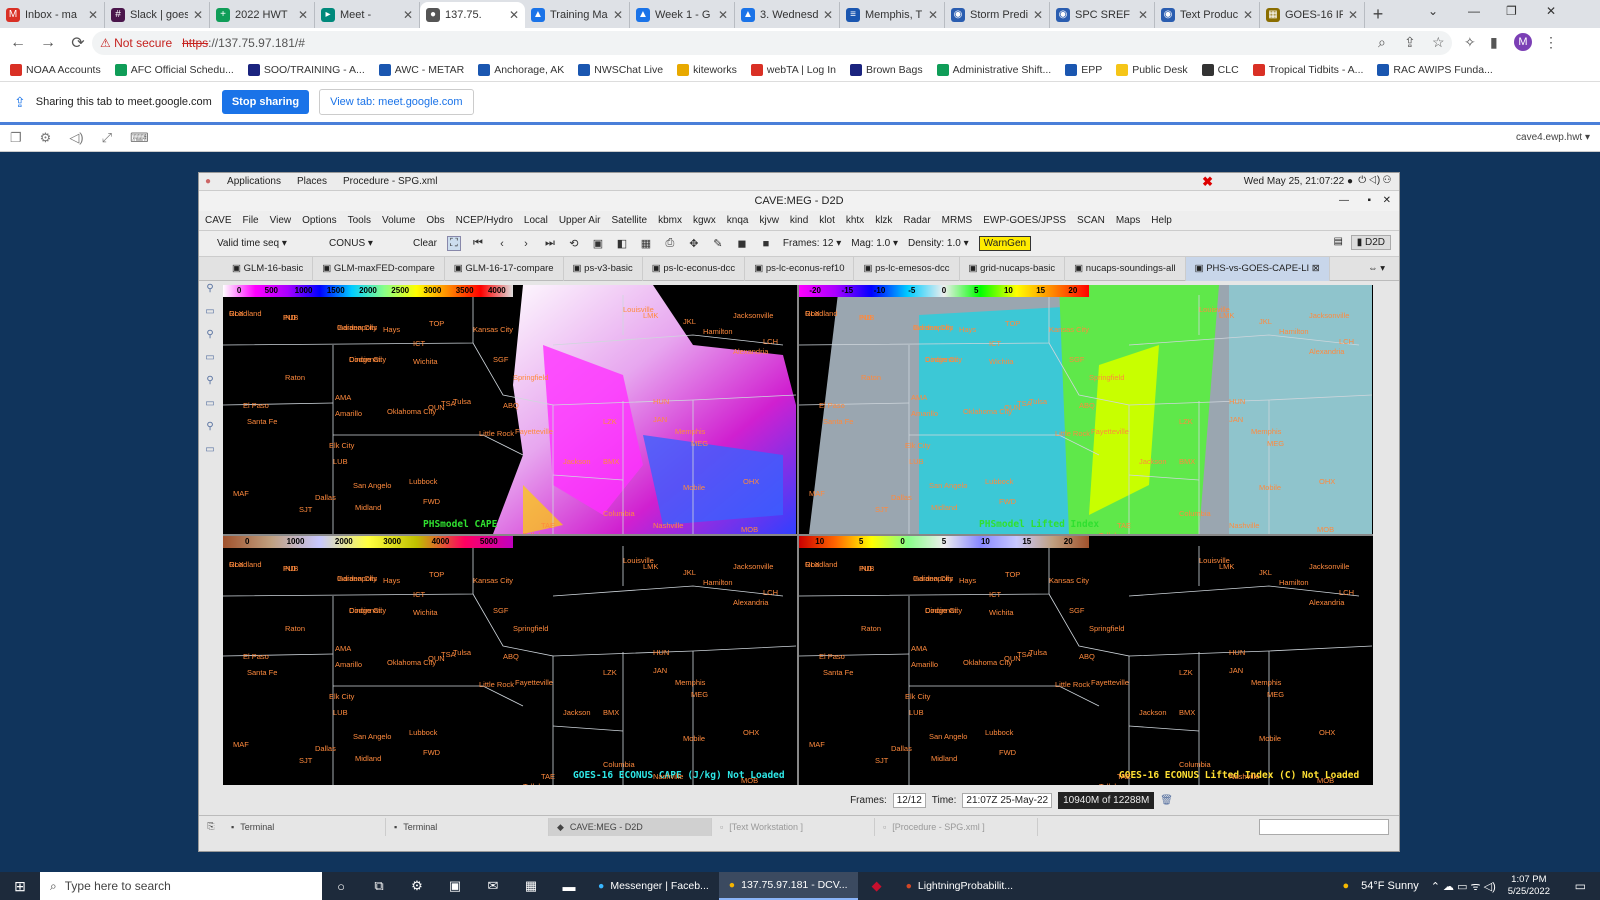 This screenshot has width=1600, height=900. Describe the element at coordinates (1161, 220) in the screenshot. I see `cave-menu-item: Help` at that location.